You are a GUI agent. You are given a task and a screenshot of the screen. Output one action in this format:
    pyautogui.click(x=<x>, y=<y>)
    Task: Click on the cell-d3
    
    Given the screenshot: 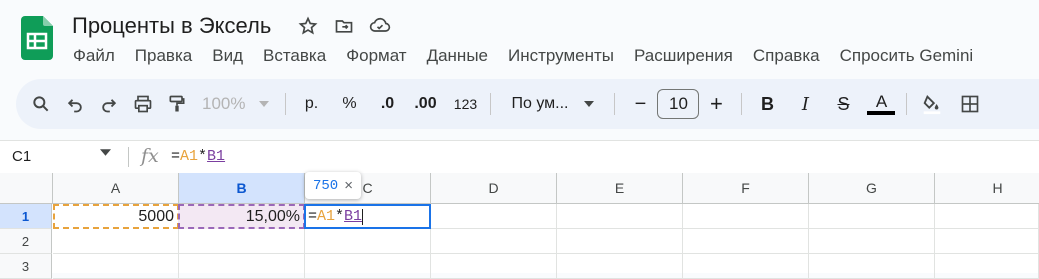 What is the action you would take?
    pyautogui.click(x=494, y=266)
    